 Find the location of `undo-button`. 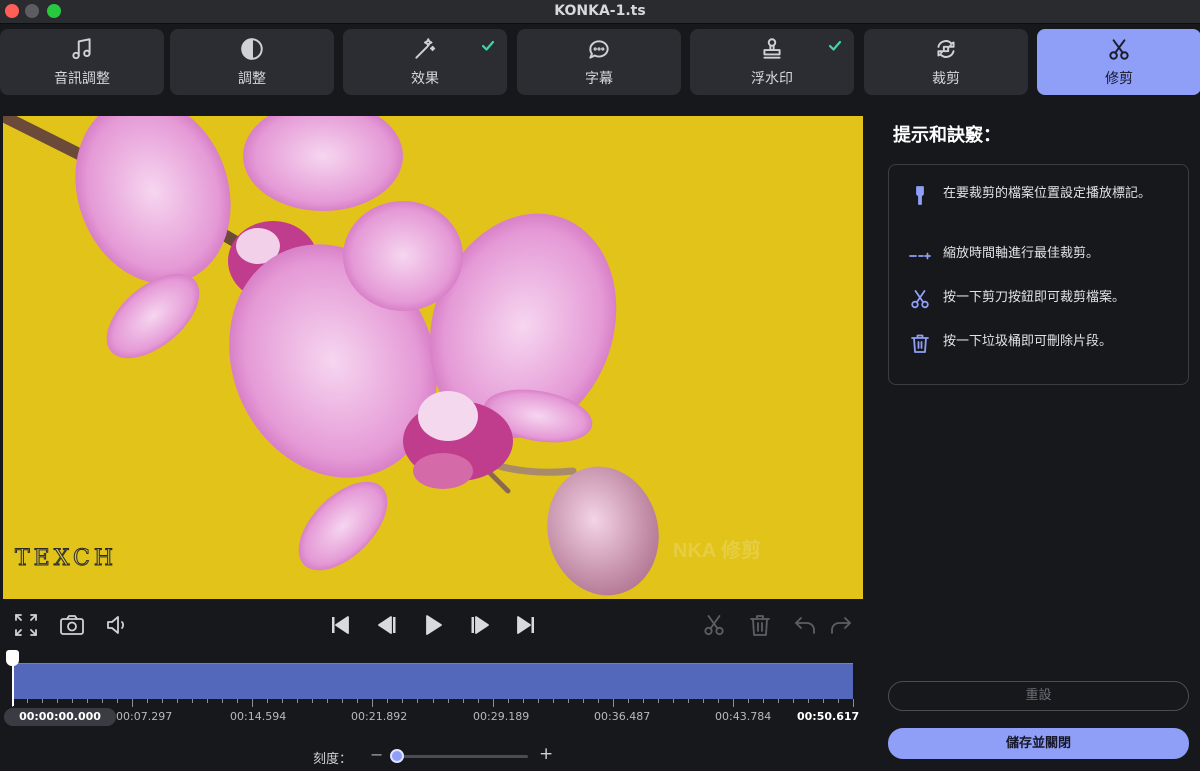

undo-button is located at coordinates (805, 625).